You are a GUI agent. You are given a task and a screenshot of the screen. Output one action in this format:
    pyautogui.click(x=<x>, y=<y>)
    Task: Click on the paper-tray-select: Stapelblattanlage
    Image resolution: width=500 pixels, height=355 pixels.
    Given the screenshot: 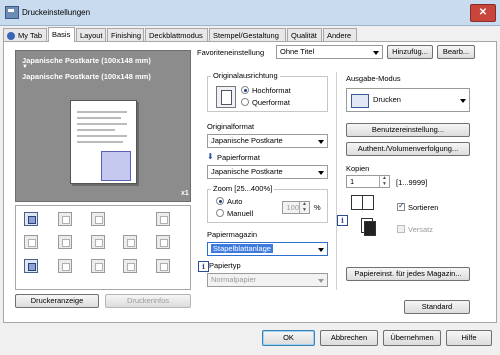 What is the action you would take?
    pyautogui.click(x=267, y=249)
    